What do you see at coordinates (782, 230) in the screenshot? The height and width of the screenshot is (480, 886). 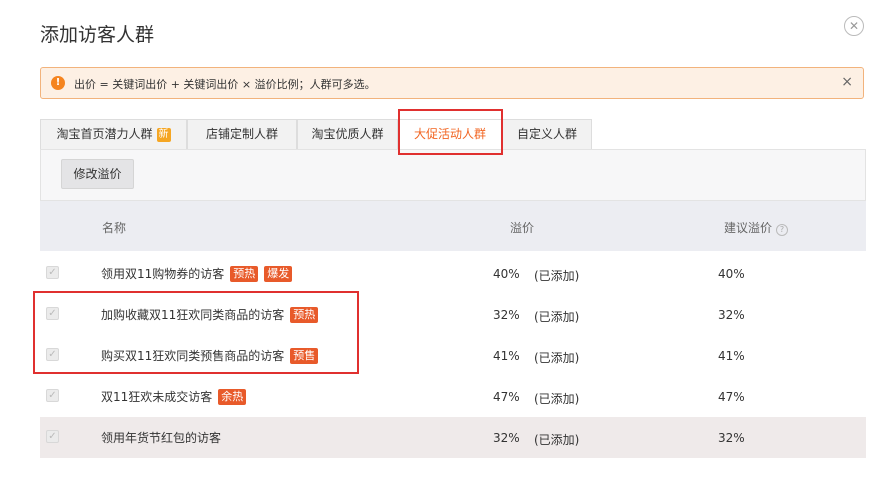 I see `question-circle-icon: ?` at bounding box center [782, 230].